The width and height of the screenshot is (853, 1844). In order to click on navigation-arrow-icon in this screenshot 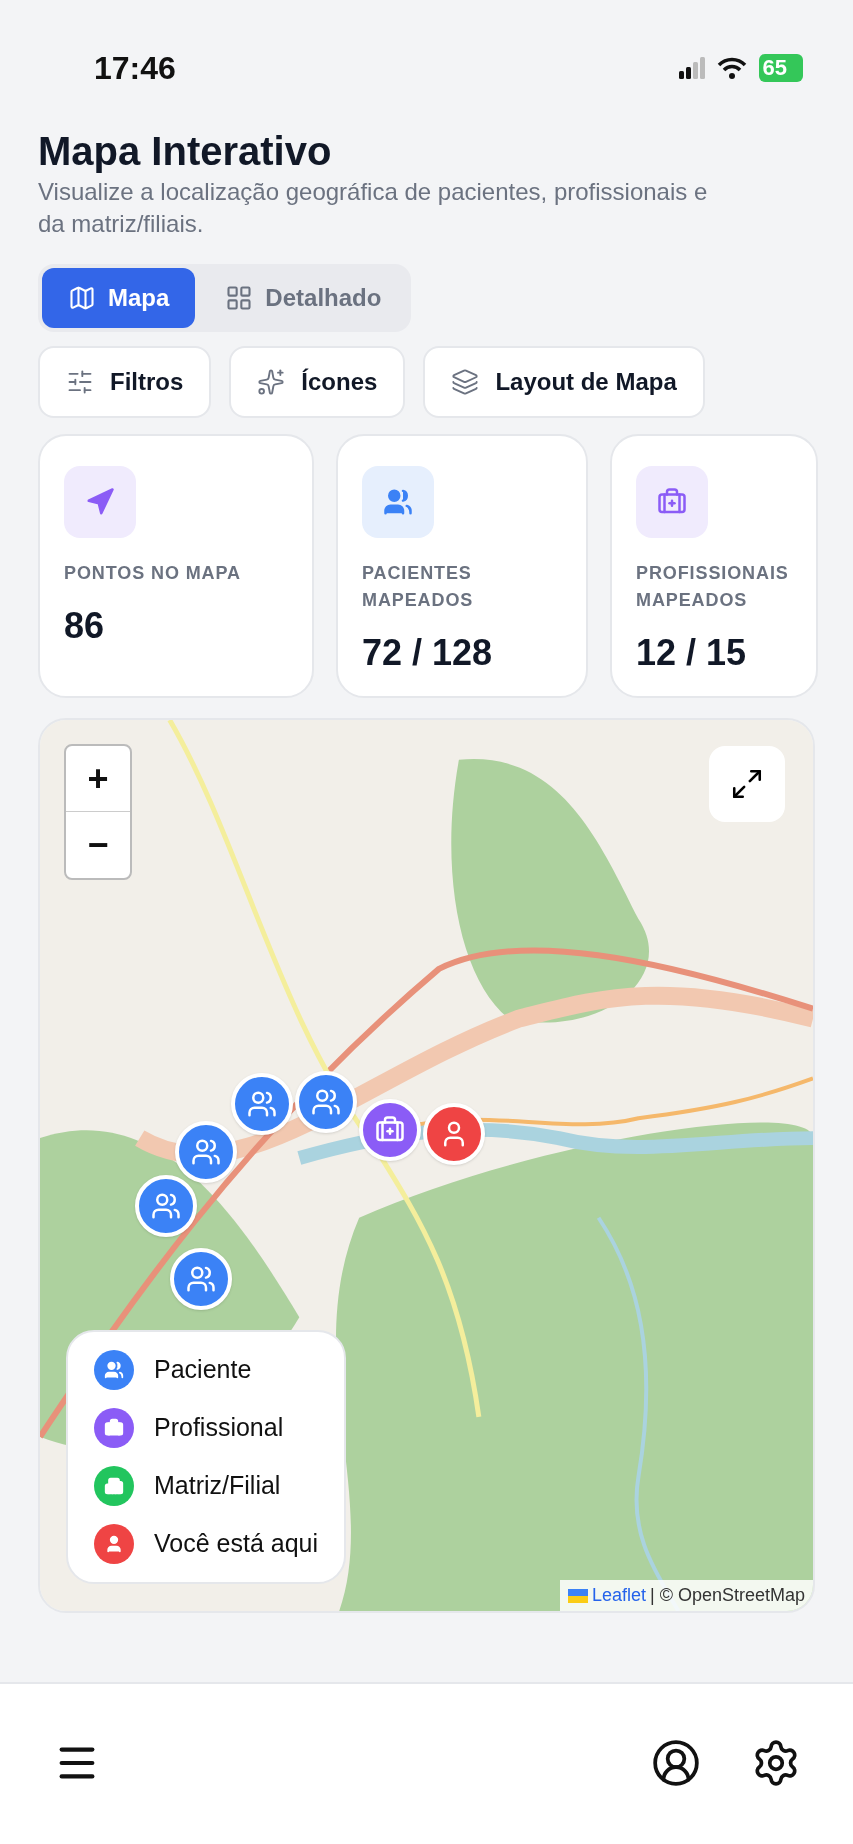, I will do `click(100, 502)`.